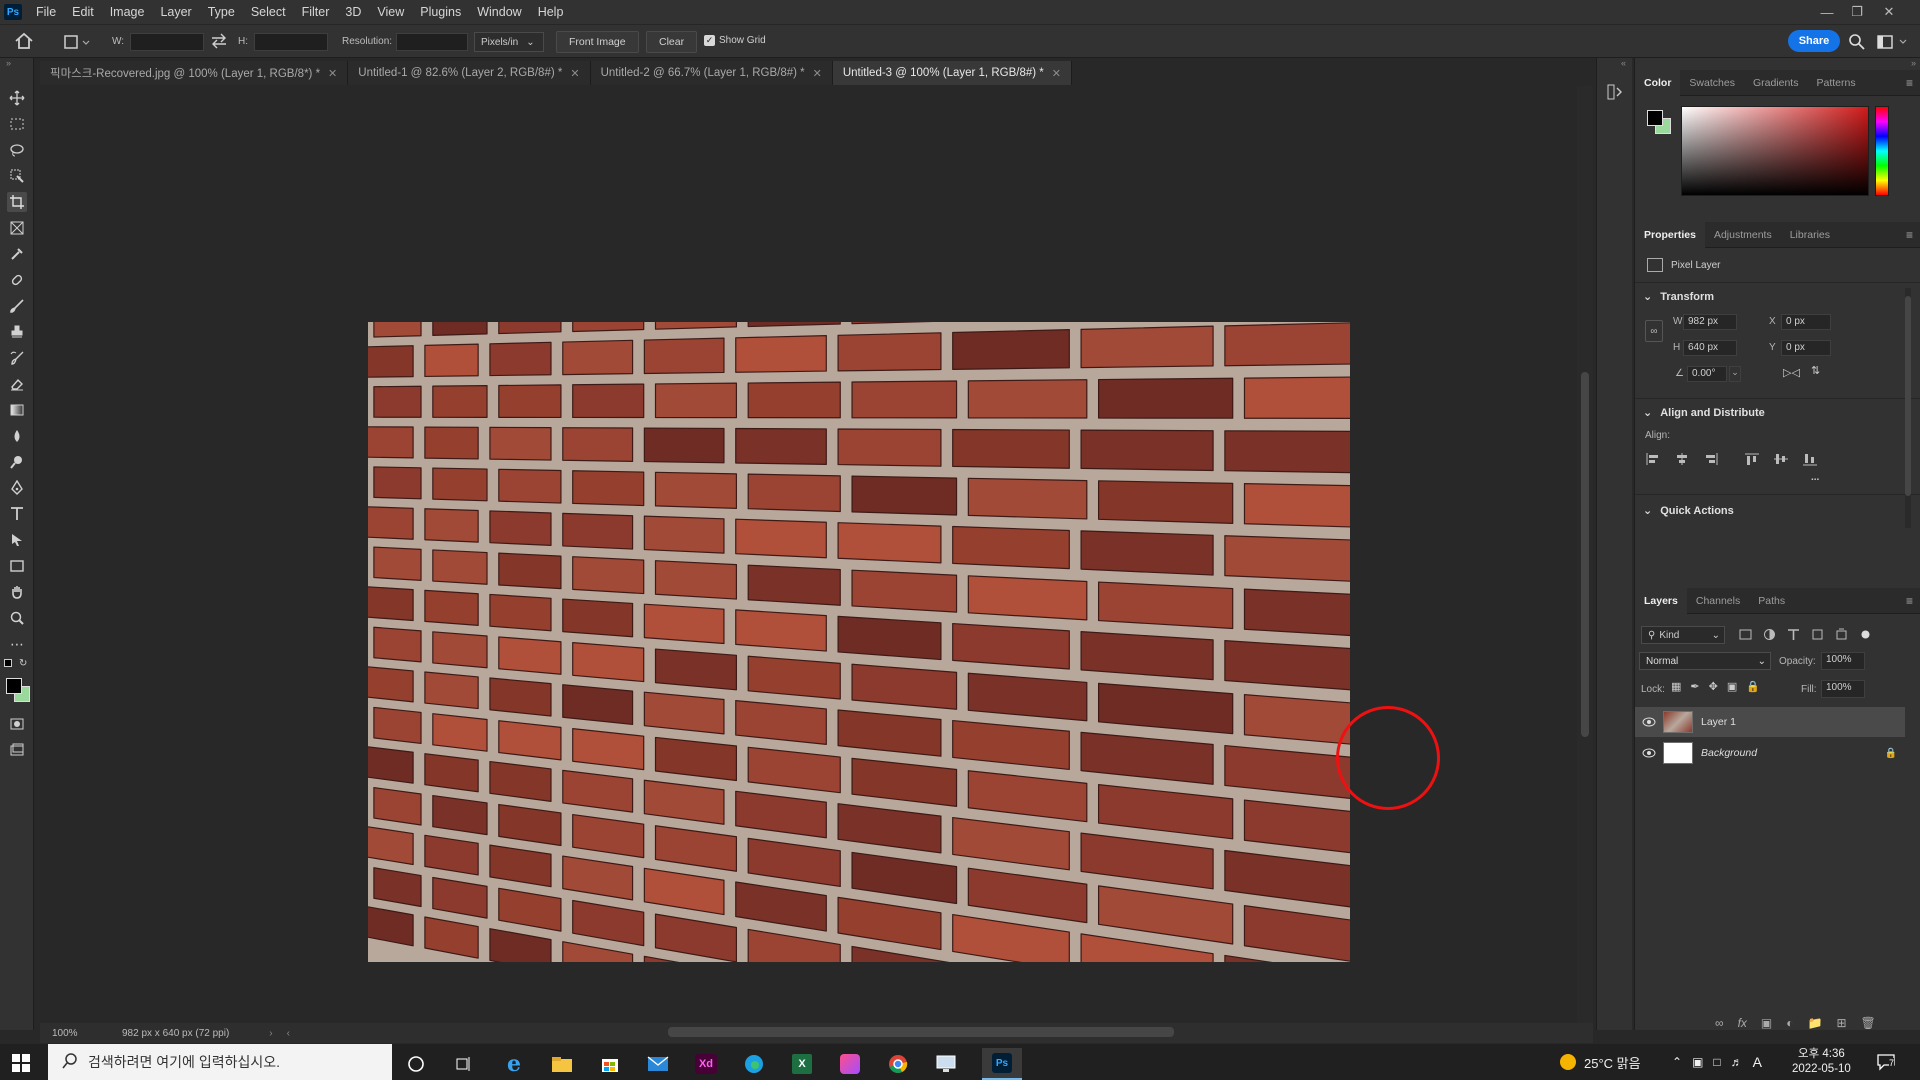  Describe the element at coordinates (1710, 322) in the screenshot. I see `width-field: 982 px` at that location.